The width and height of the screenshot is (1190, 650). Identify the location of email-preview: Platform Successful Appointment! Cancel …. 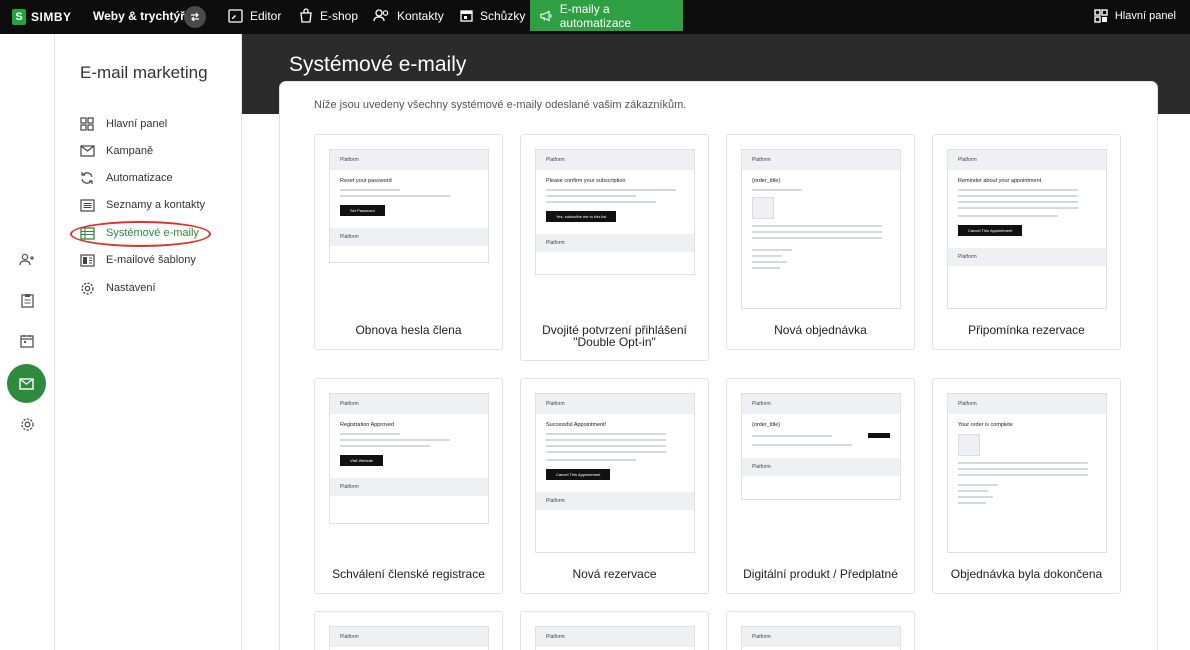
(615, 473).